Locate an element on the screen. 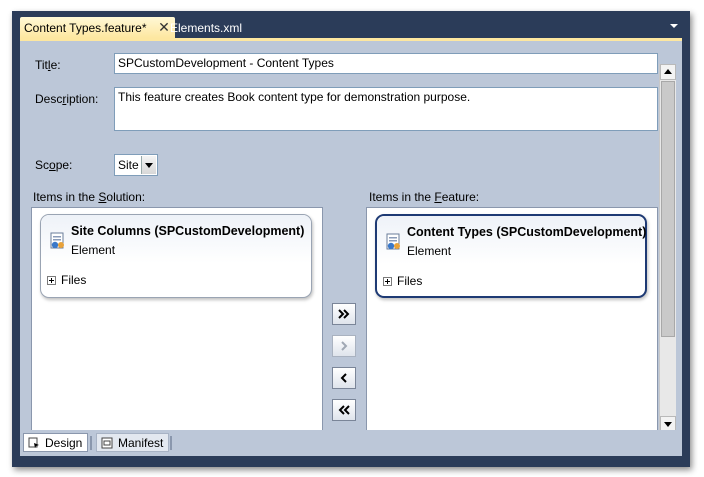  chevron-left-icon is located at coordinates (343, 378).